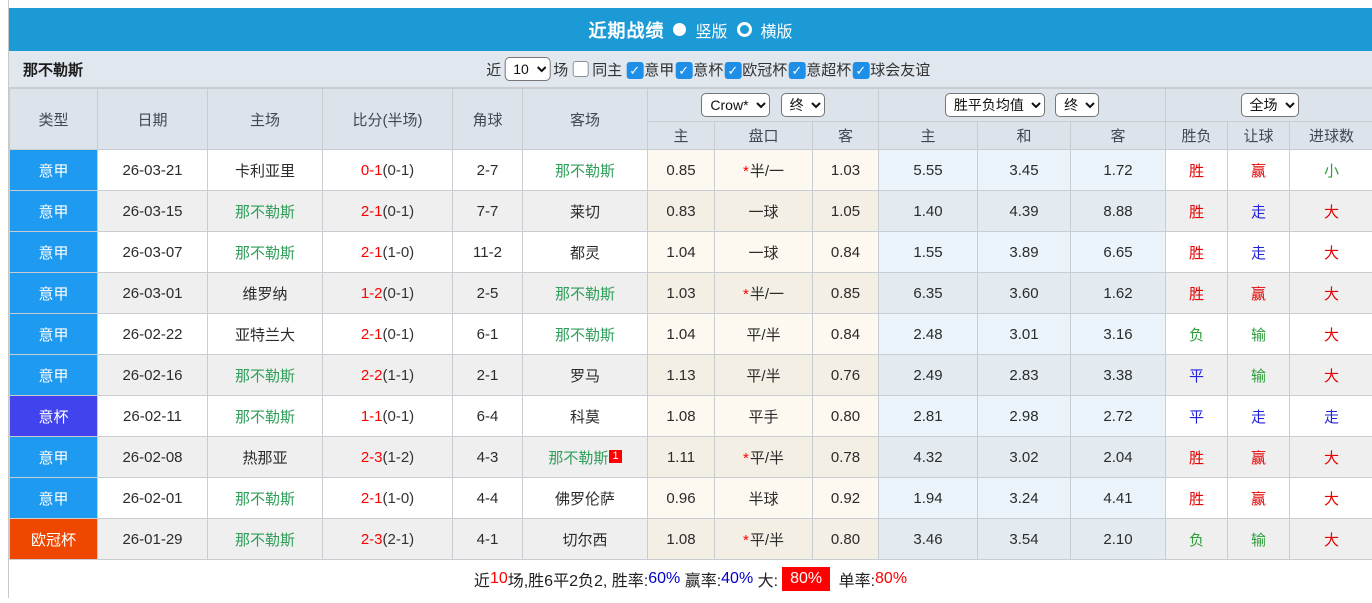  Describe the element at coordinates (994, 105) in the screenshot. I see `odds-type-select: 胜平负均值` at that location.